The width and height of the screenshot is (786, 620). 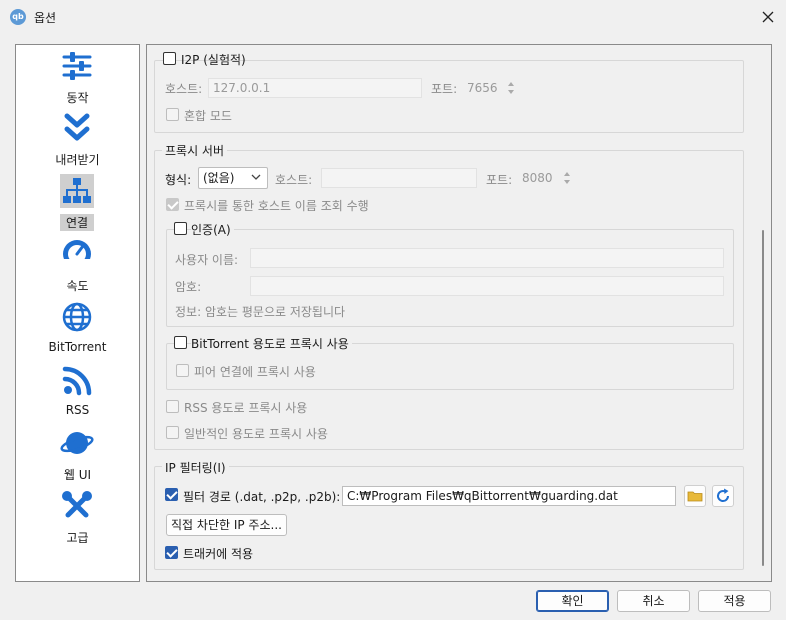 I want to click on sidebar-item-behavior: 동작, so click(x=77, y=78).